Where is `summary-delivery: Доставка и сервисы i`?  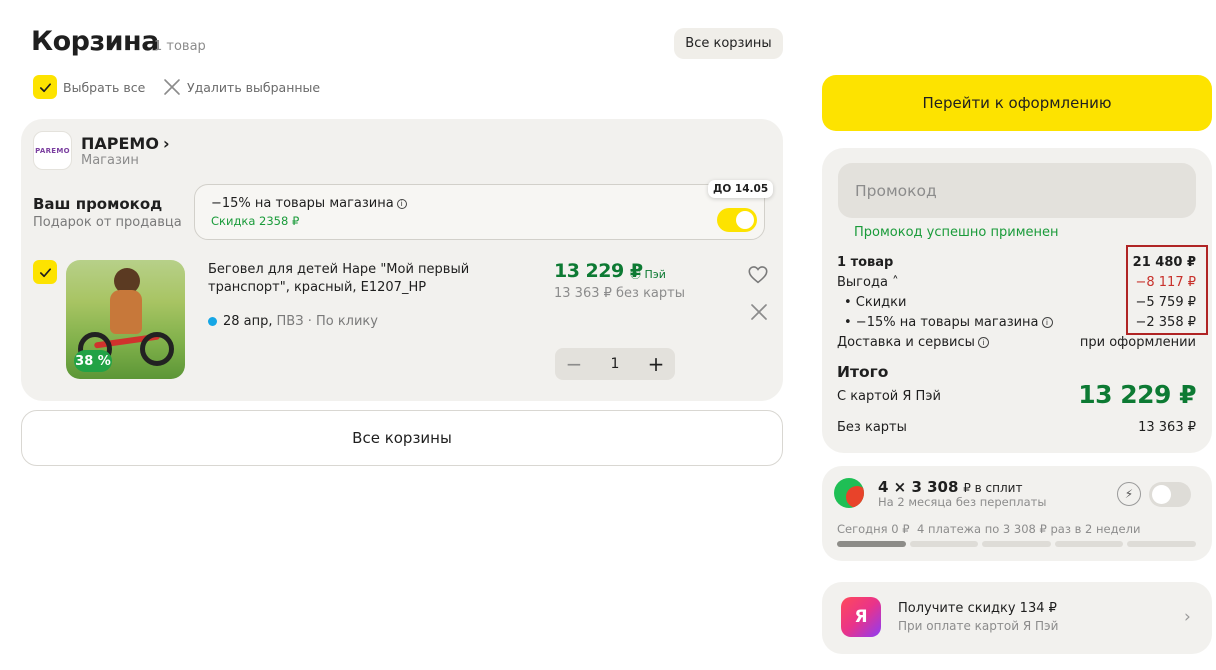 summary-delivery: Доставка и сервисы i is located at coordinates (913, 342).